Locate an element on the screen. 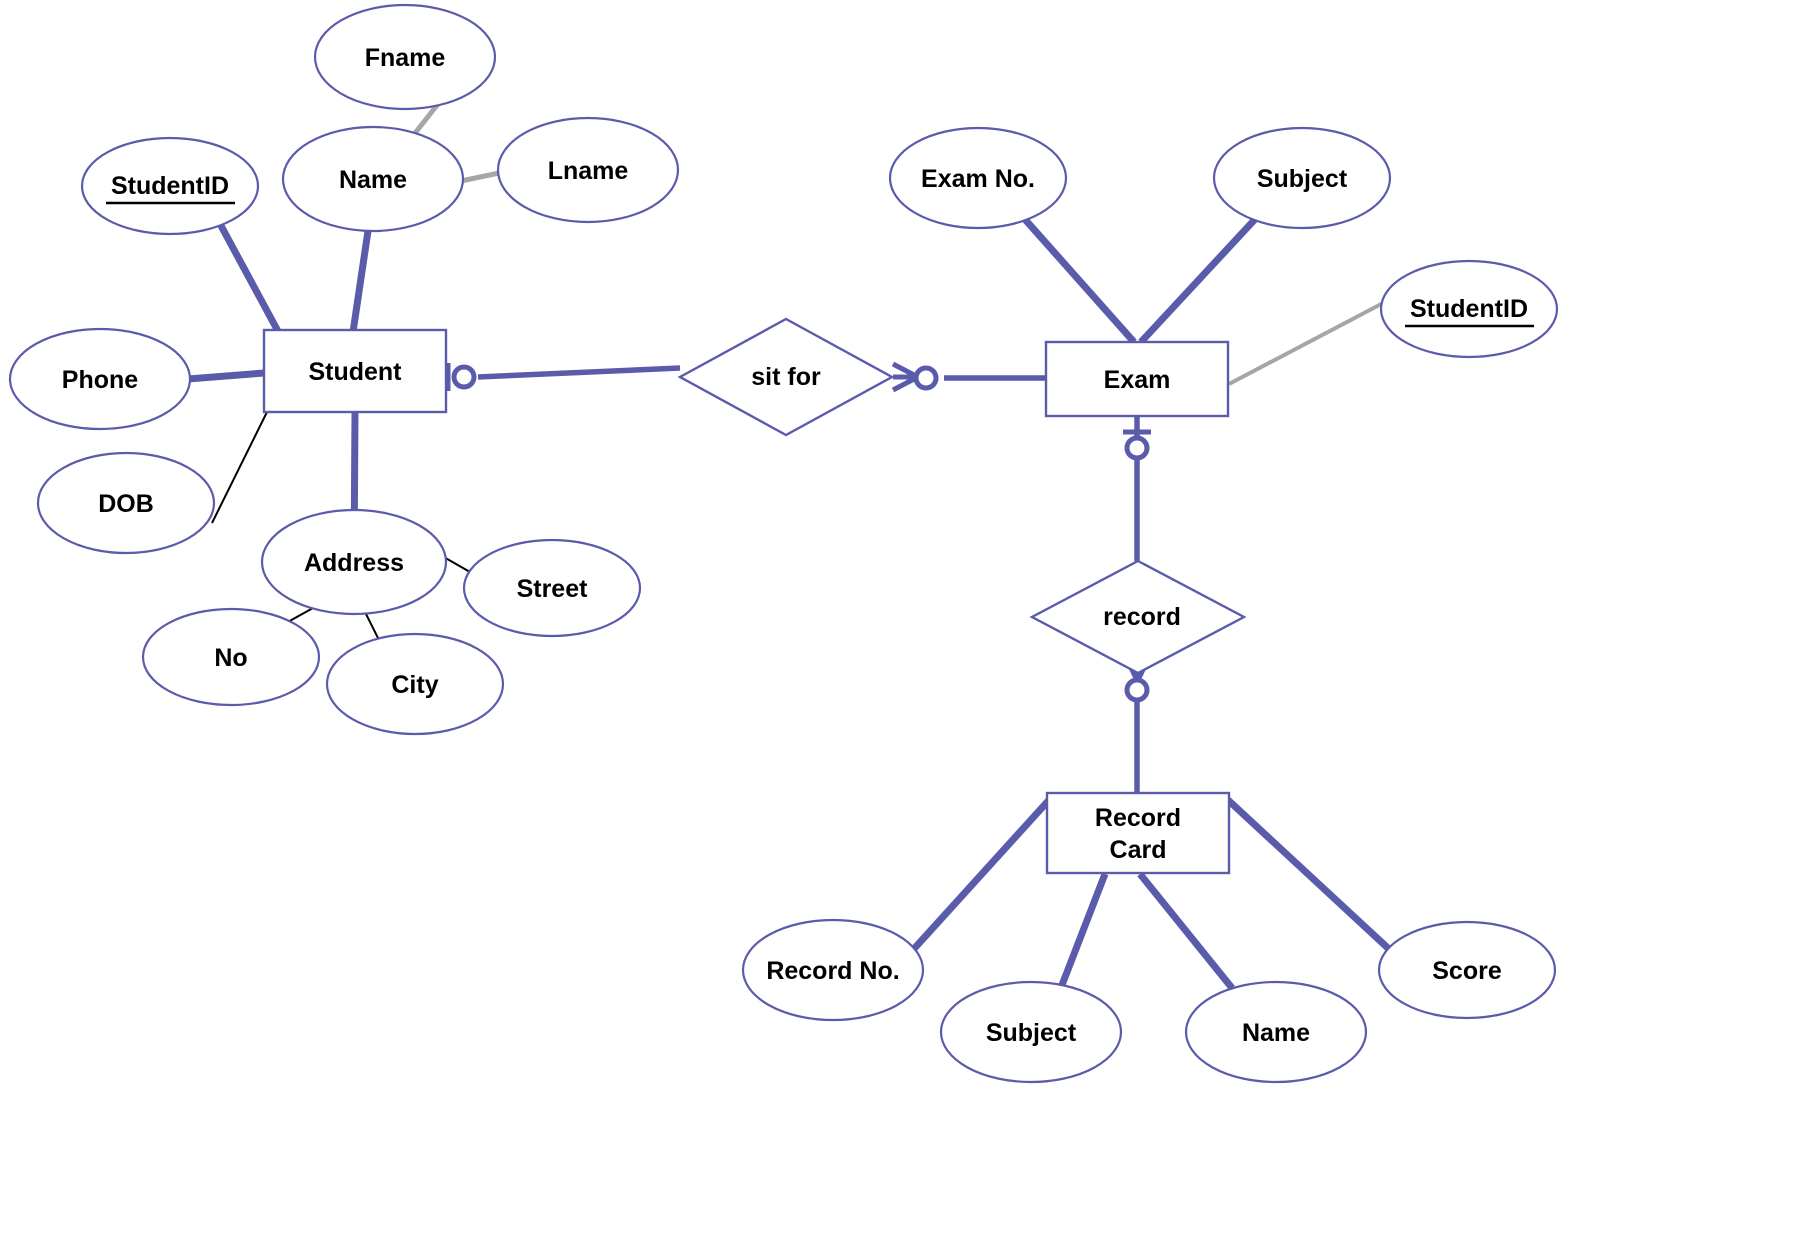 The image size is (1800, 1250). attribute-score: Score is located at coordinates (1467, 970).